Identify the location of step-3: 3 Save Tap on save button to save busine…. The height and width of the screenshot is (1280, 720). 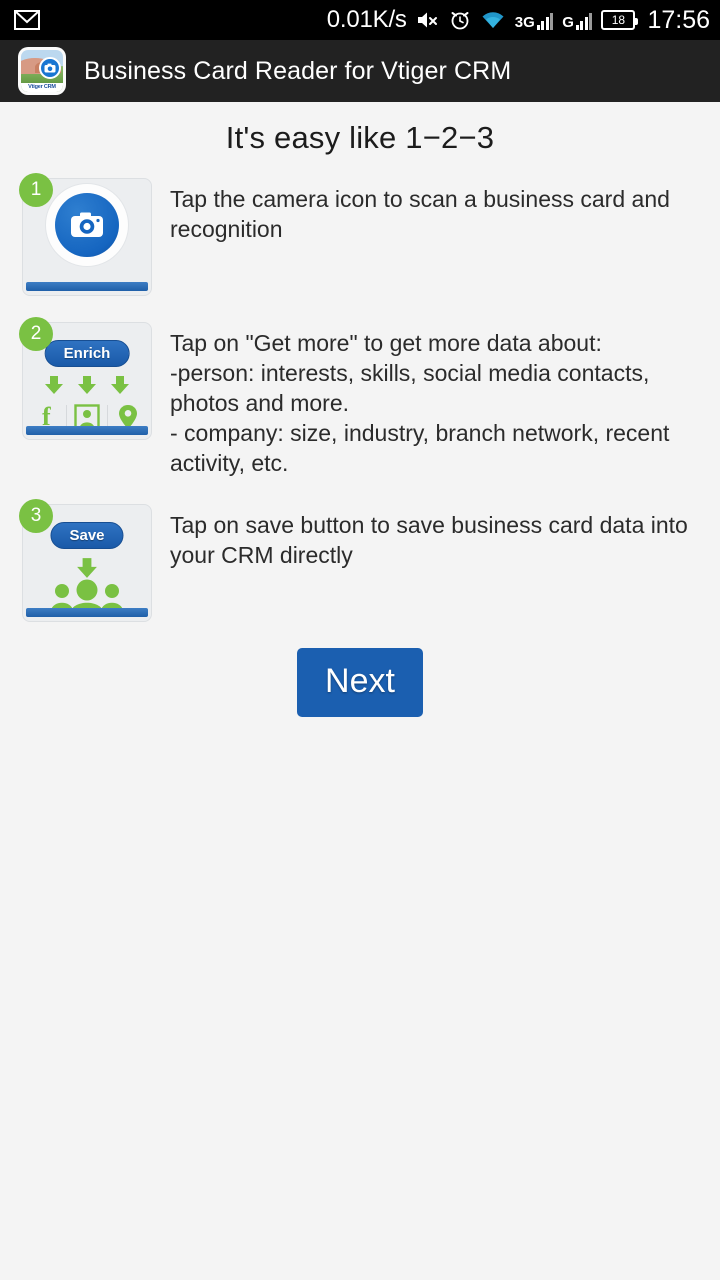
(360, 560).